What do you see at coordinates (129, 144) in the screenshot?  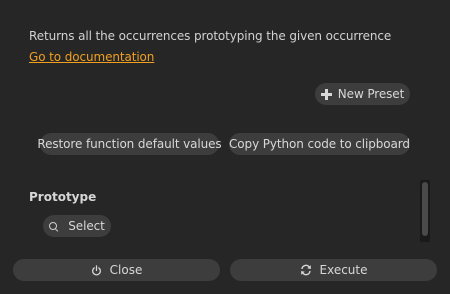 I see `restore-defaults-button: Restore function default values` at bounding box center [129, 144].